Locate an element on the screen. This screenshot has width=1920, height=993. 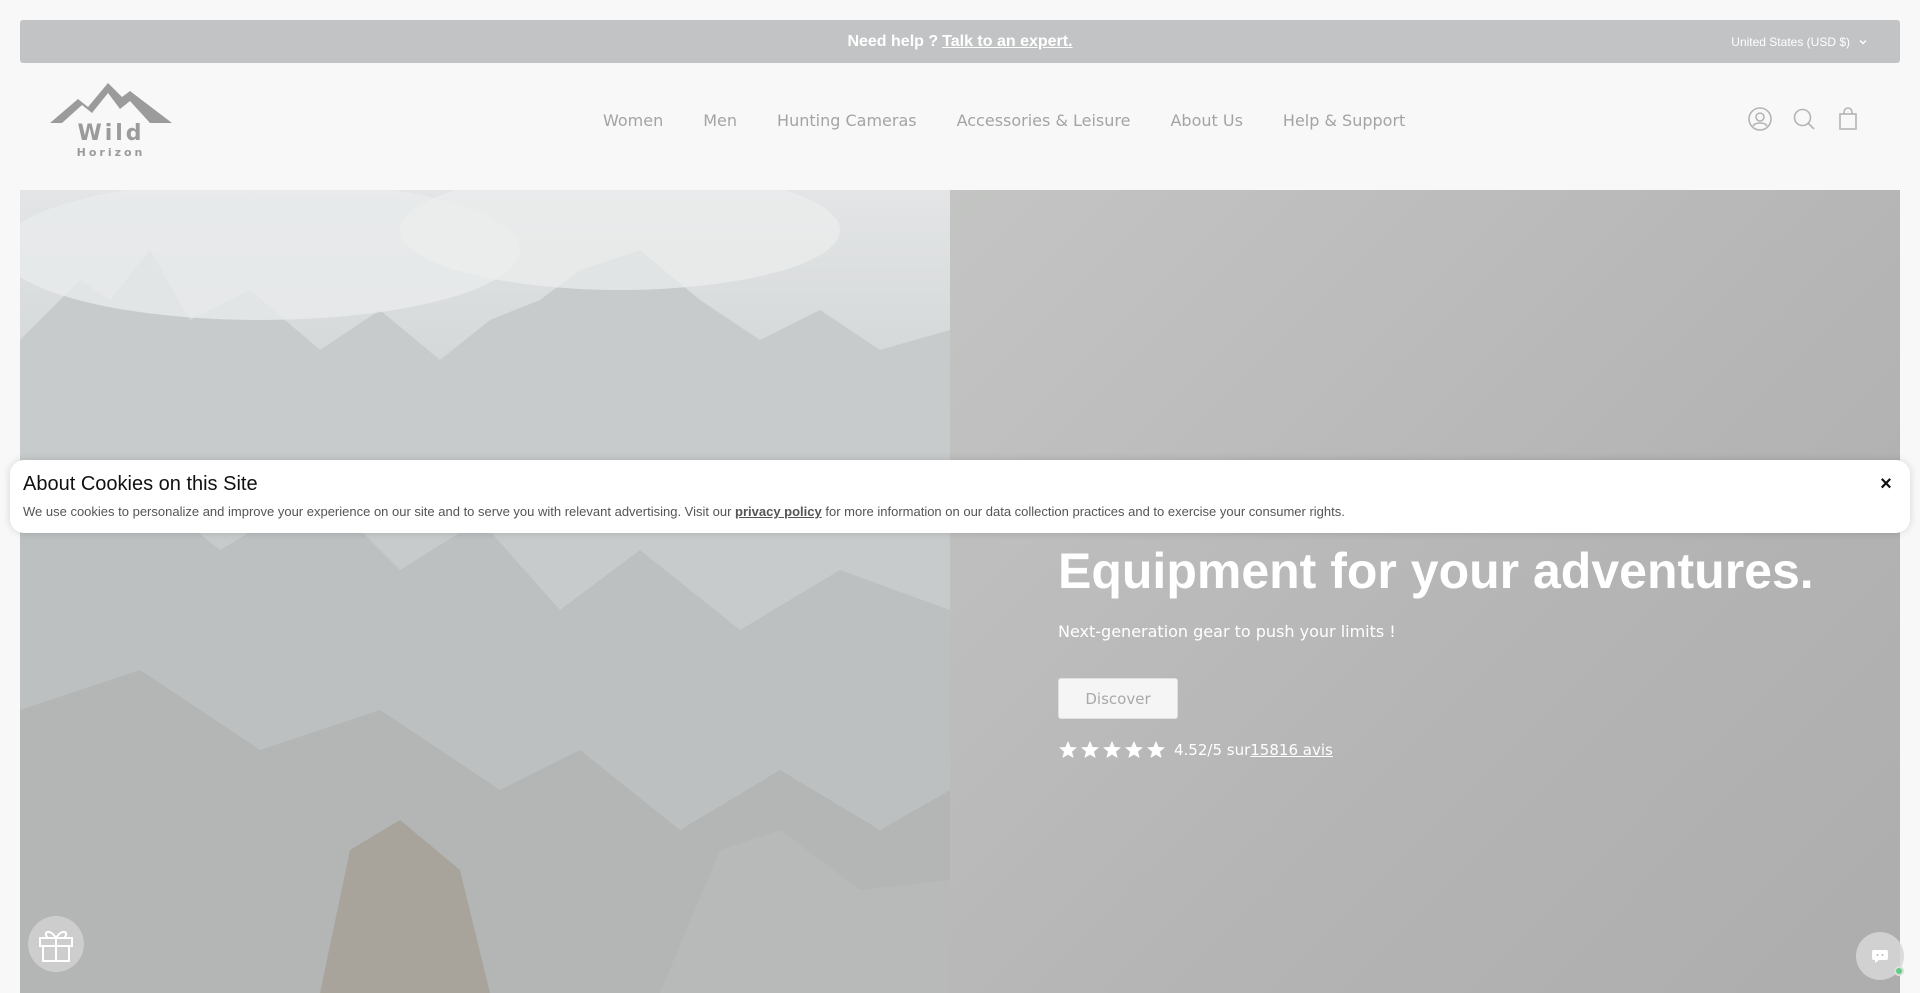
gift-icon is located at coordinates (56, 946).